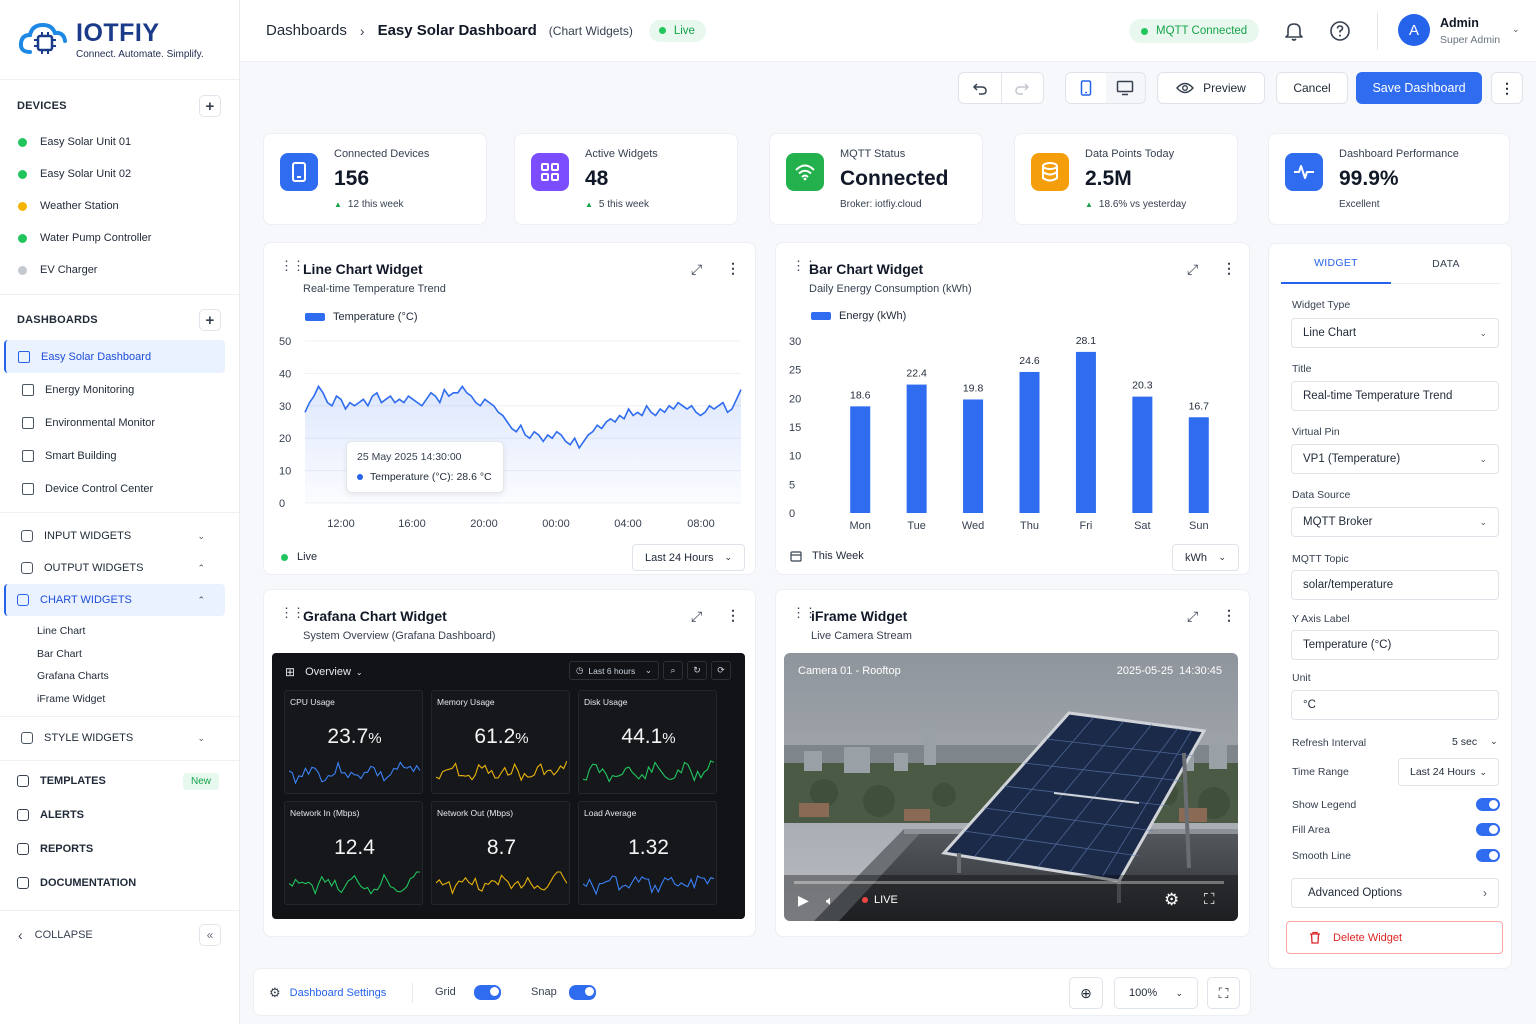 This screenshot has width=1536, height=1024. Describe the element at coordinates (119, 849) in the screenshot. I see `nav-item: REPORTS` at that location.